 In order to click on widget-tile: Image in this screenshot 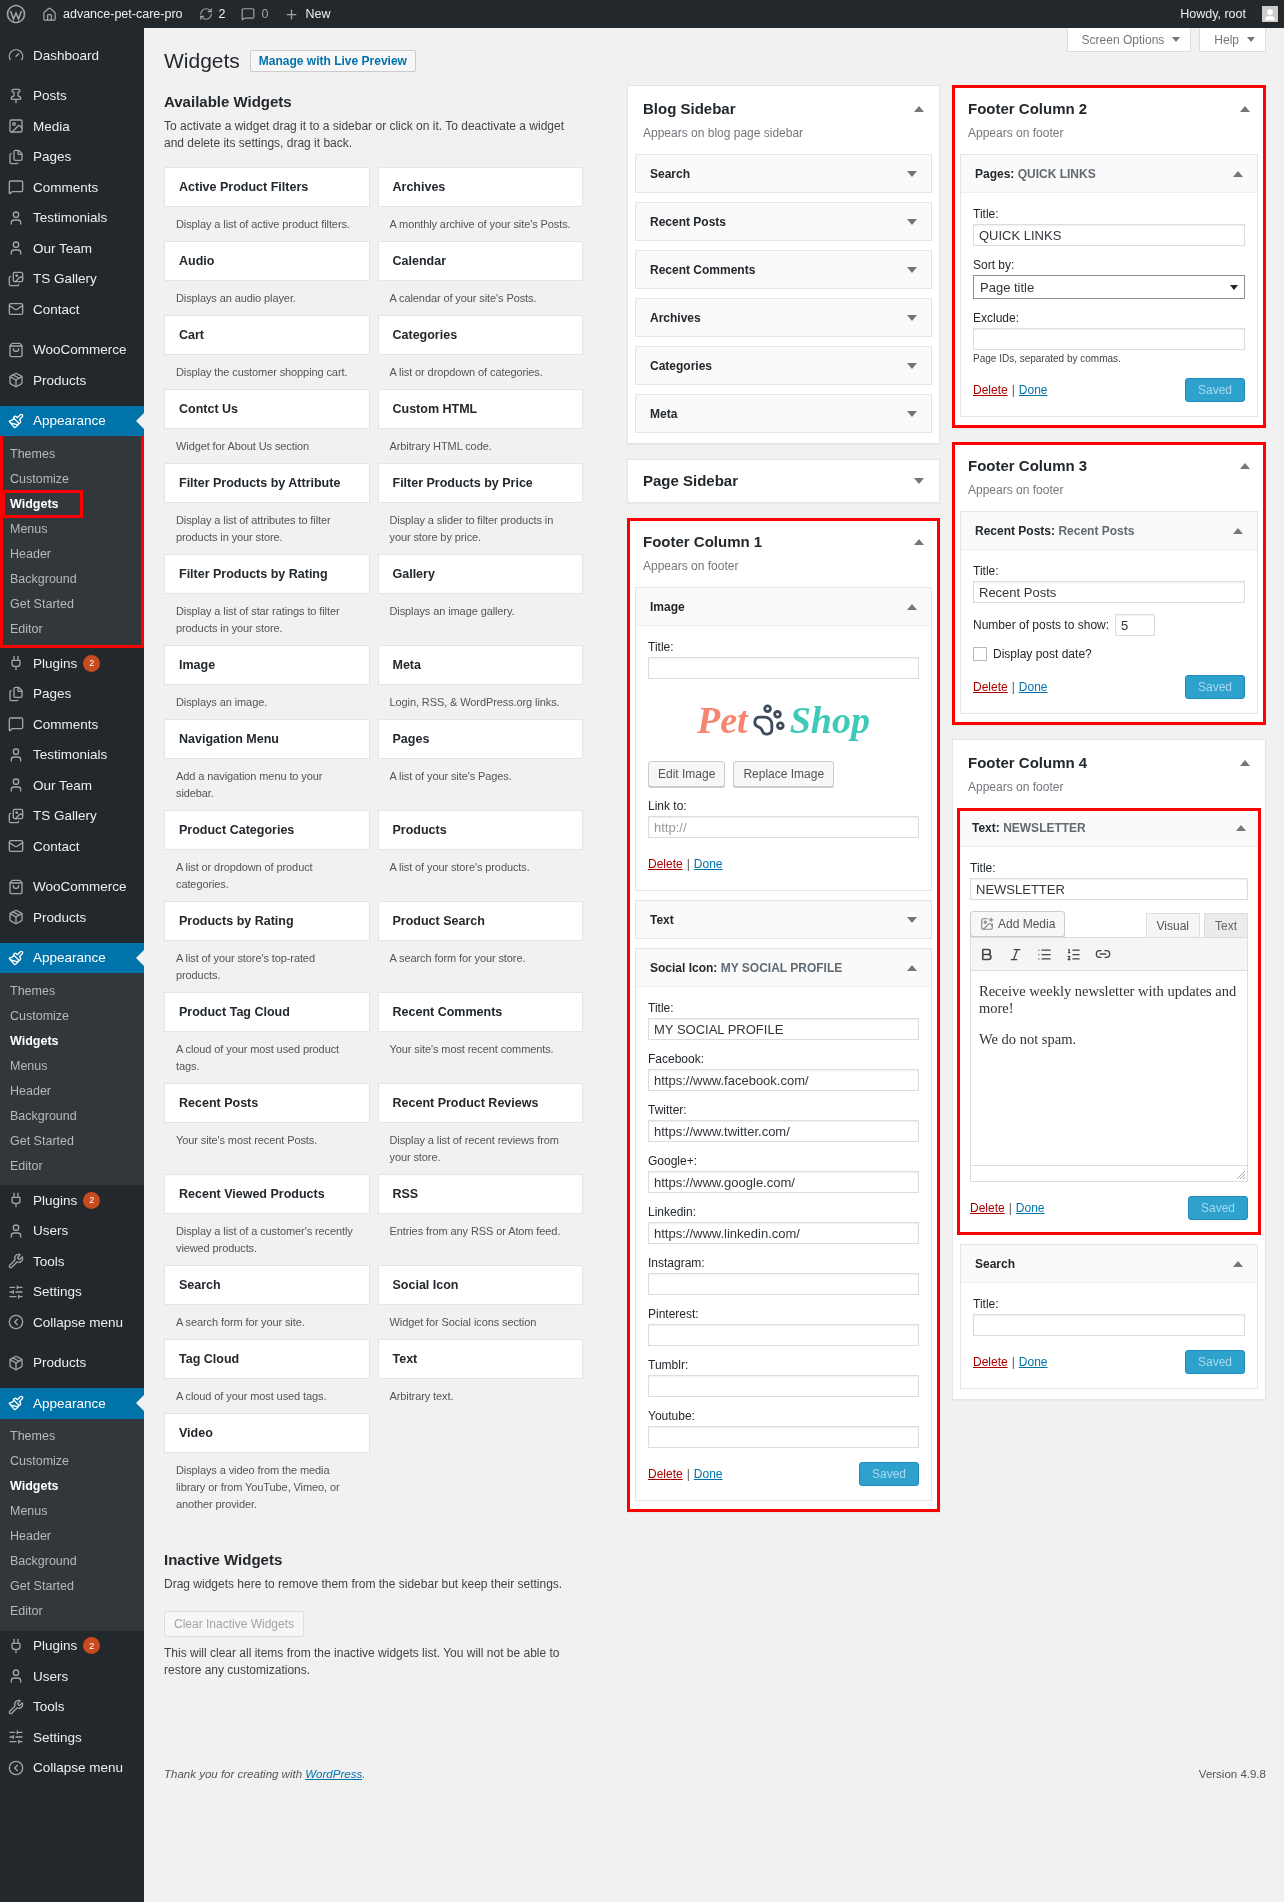, I will do `click(267, 665)`.